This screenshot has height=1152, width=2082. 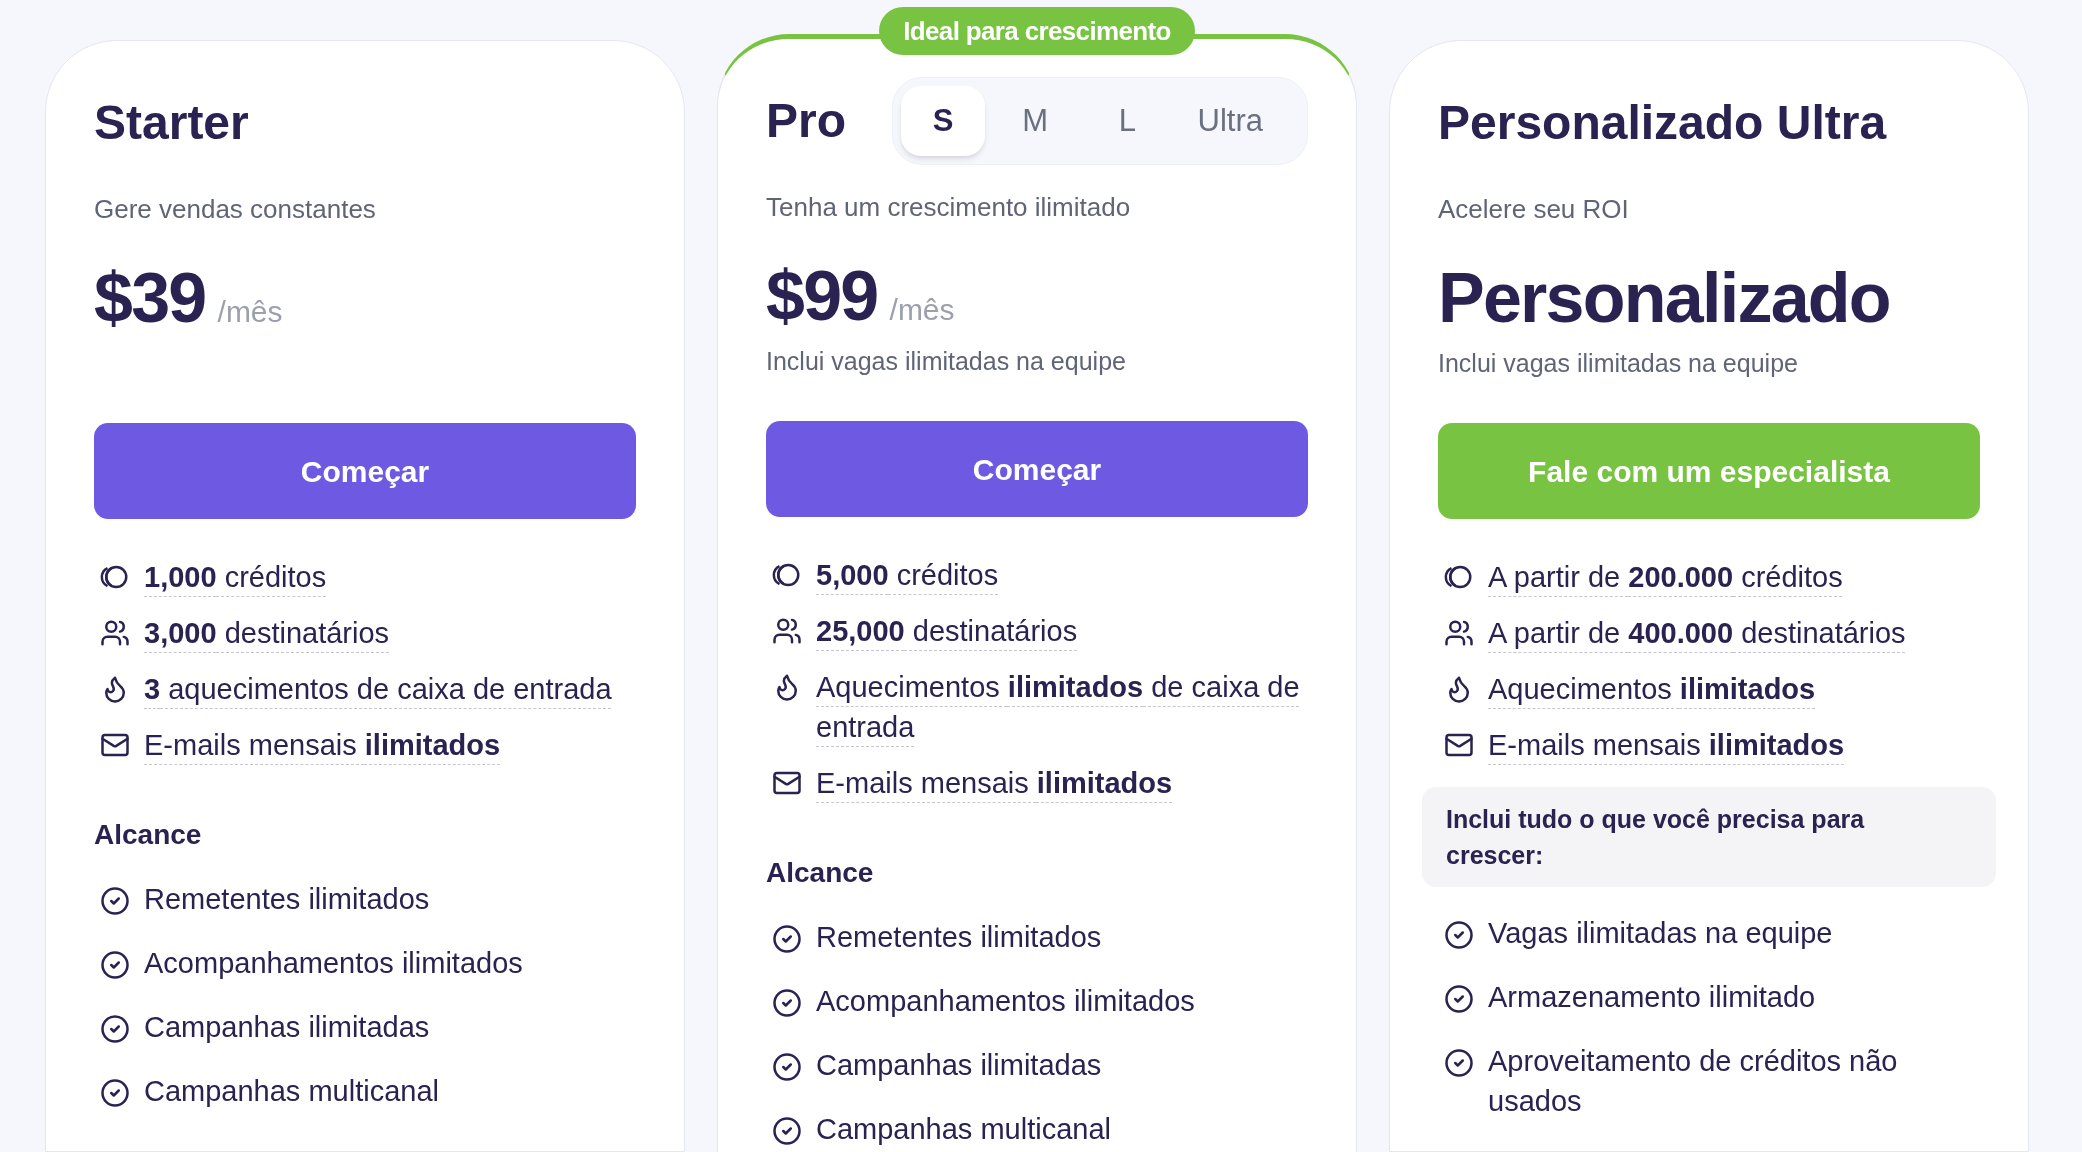 What do you see at coordinates (947, 631) in the screenshot?
I see `feature-text: 25,000 destinatários` at bounding box center [947, 631].